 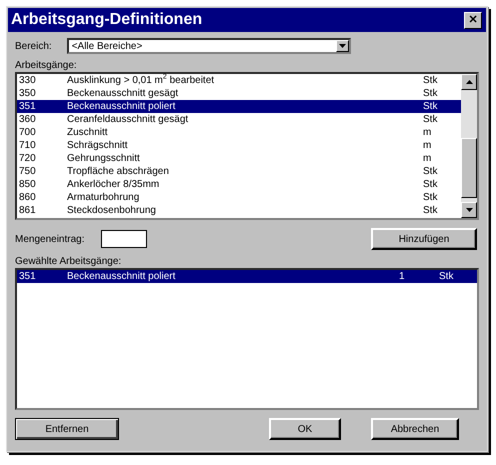 I want to click on name-cell-text: Zuschnitt, so click(x=88, y=132).